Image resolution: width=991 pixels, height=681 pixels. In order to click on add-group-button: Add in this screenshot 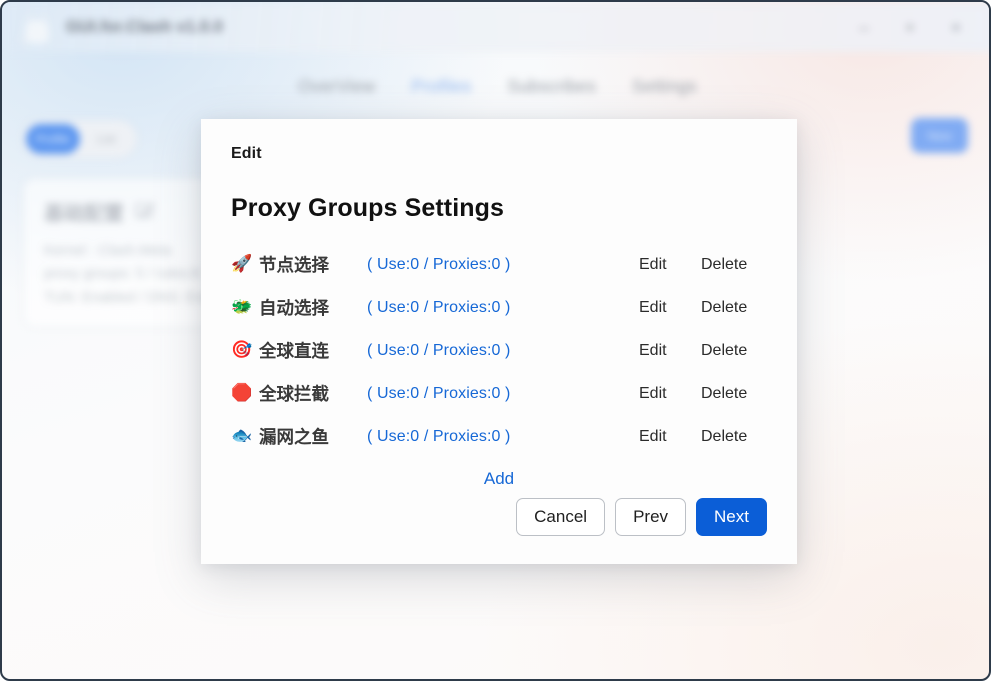, I will do `click(499, 479)`.